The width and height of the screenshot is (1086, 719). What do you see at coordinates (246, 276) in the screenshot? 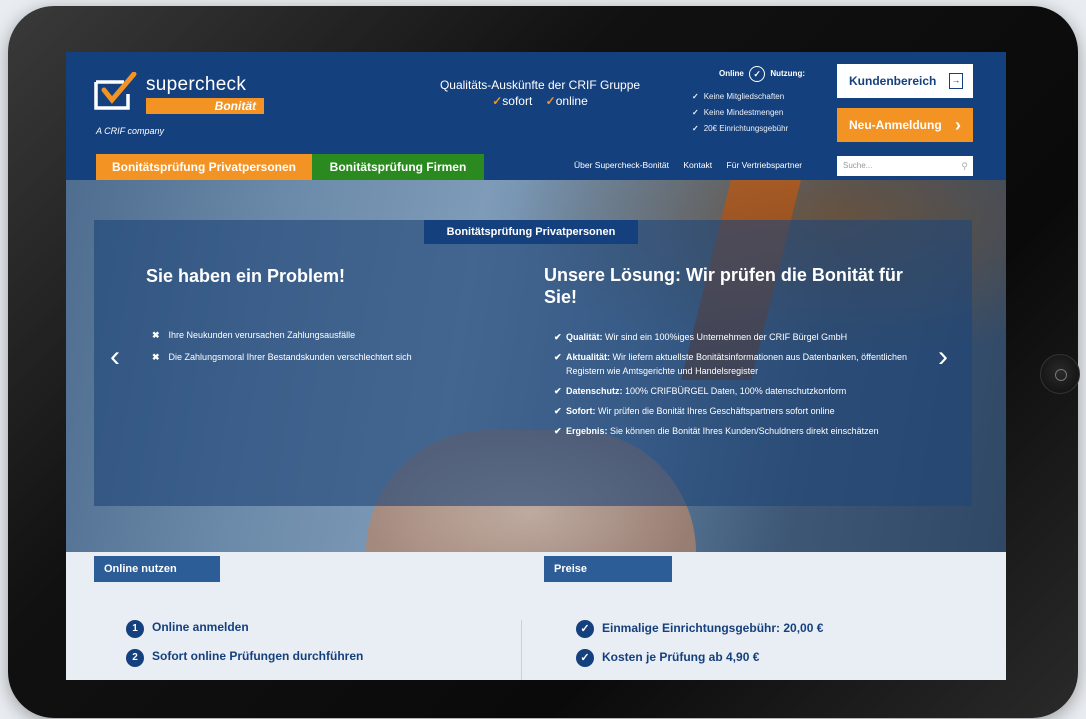
I see `problem-heading: Sie haben ein Problem!` at bounding box center [246, 276].